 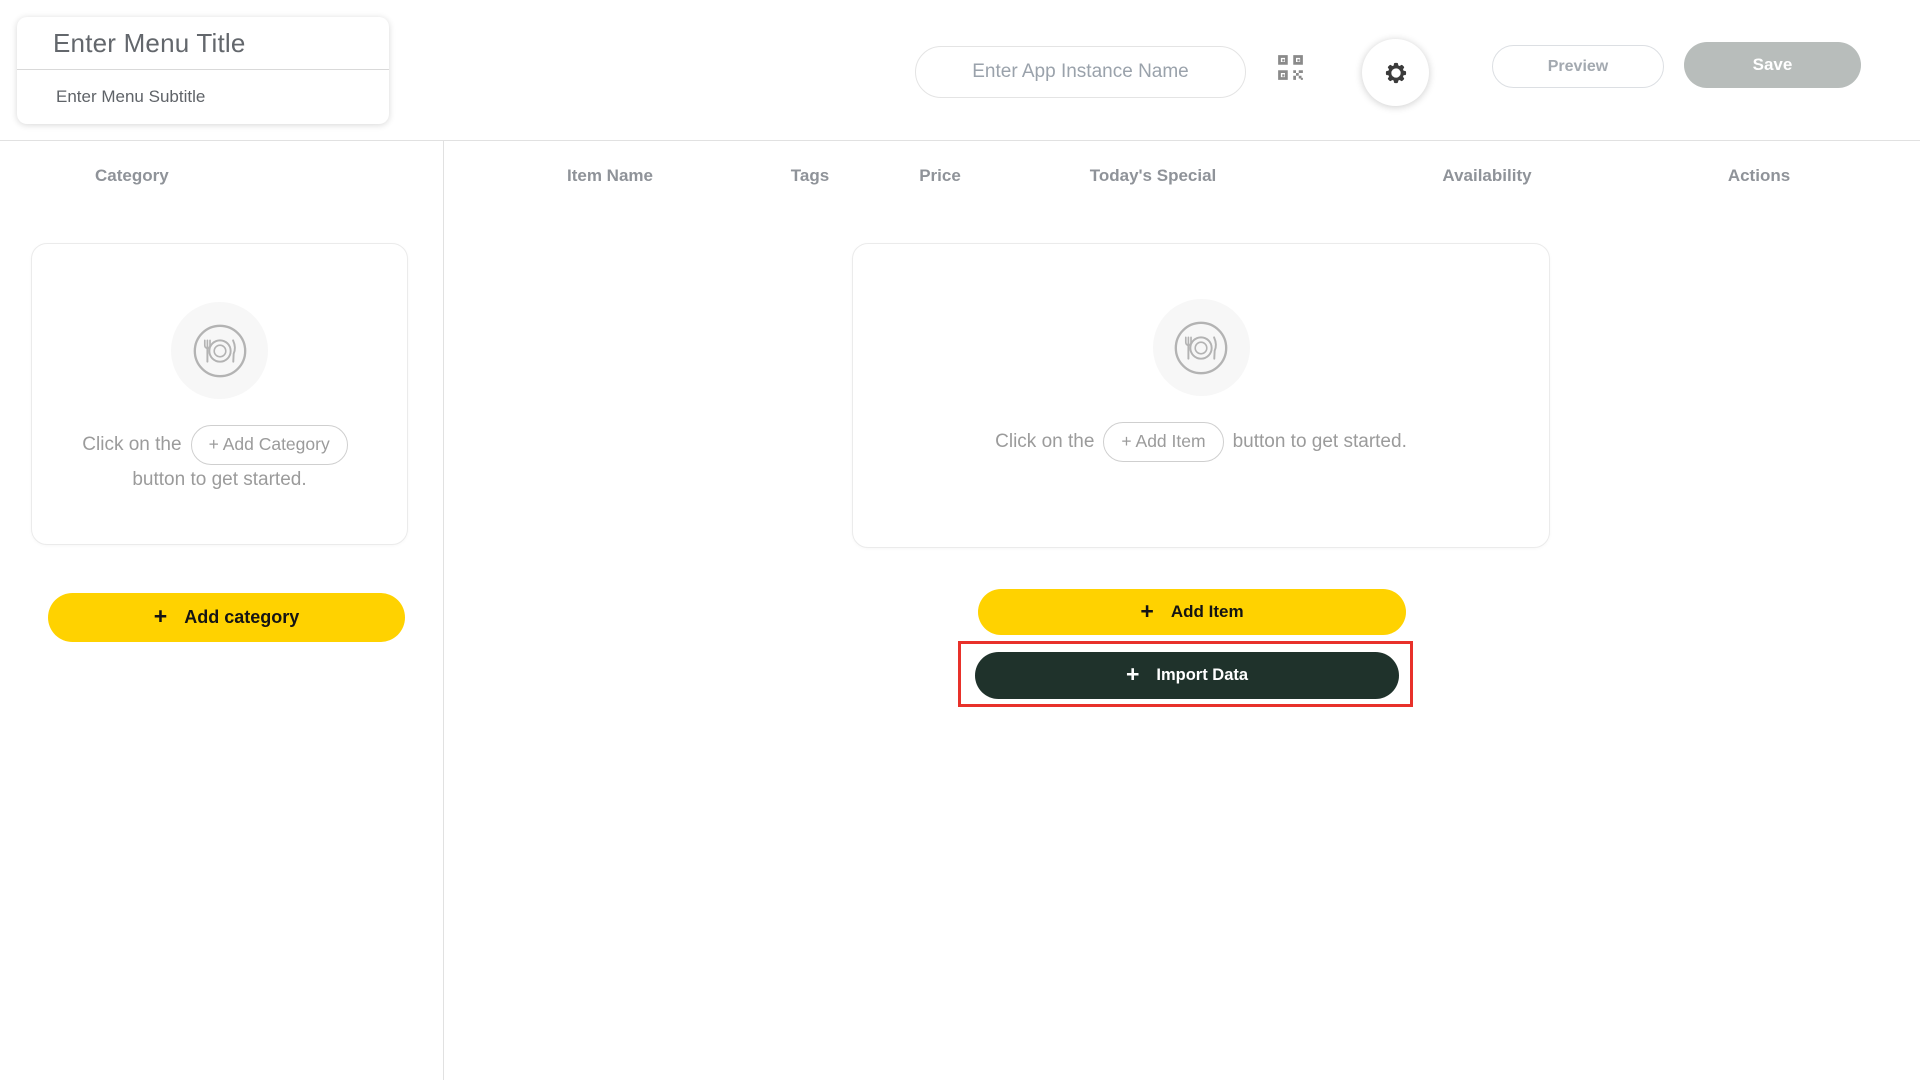 I want to click on app-instance-name-input: Enter App Instance Name, so click(x=1080, y=72).